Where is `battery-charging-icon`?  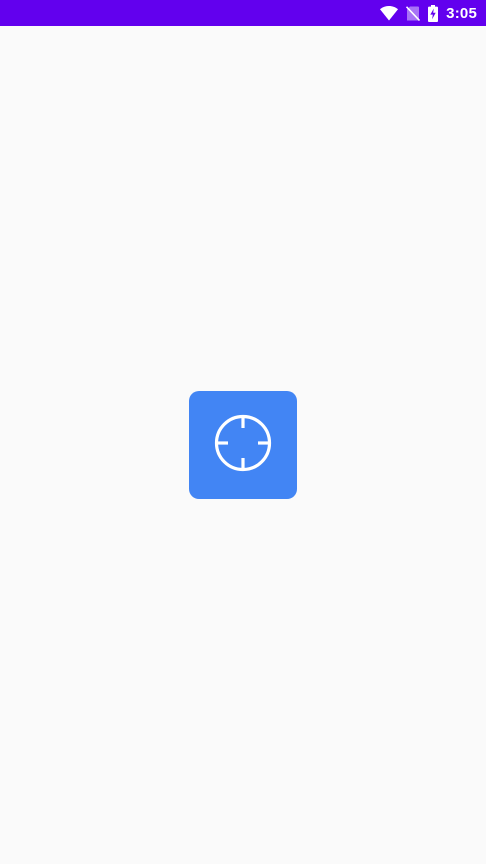
battery-charging-icon is located at coordinates (433, 13).